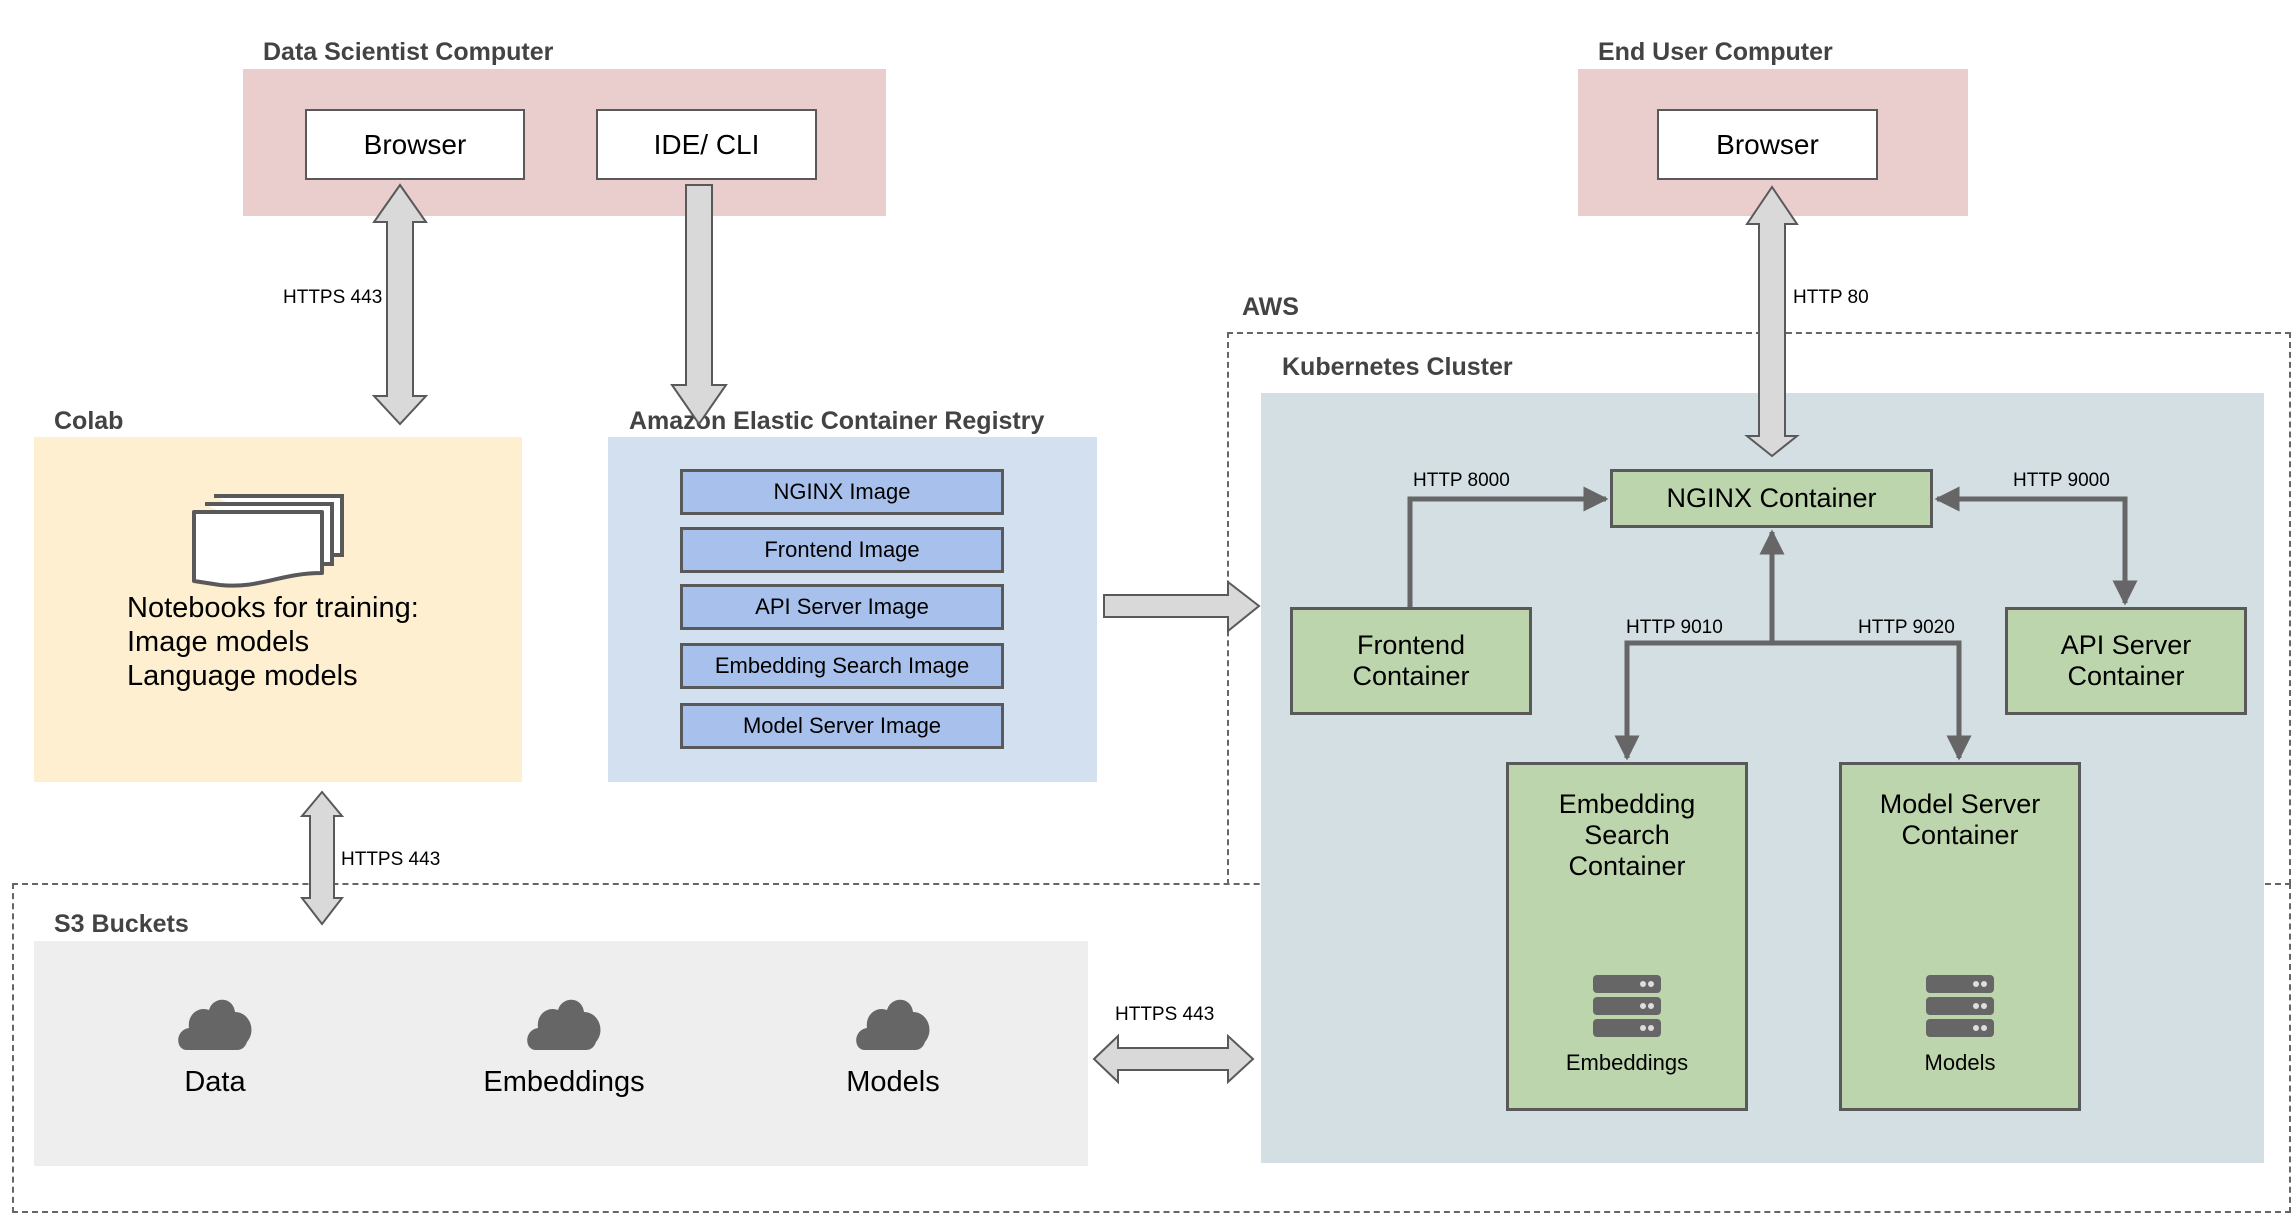  Describe the element at coordinates (1872, 700) in the screenshot. I see `line-nginx-model` at that location.